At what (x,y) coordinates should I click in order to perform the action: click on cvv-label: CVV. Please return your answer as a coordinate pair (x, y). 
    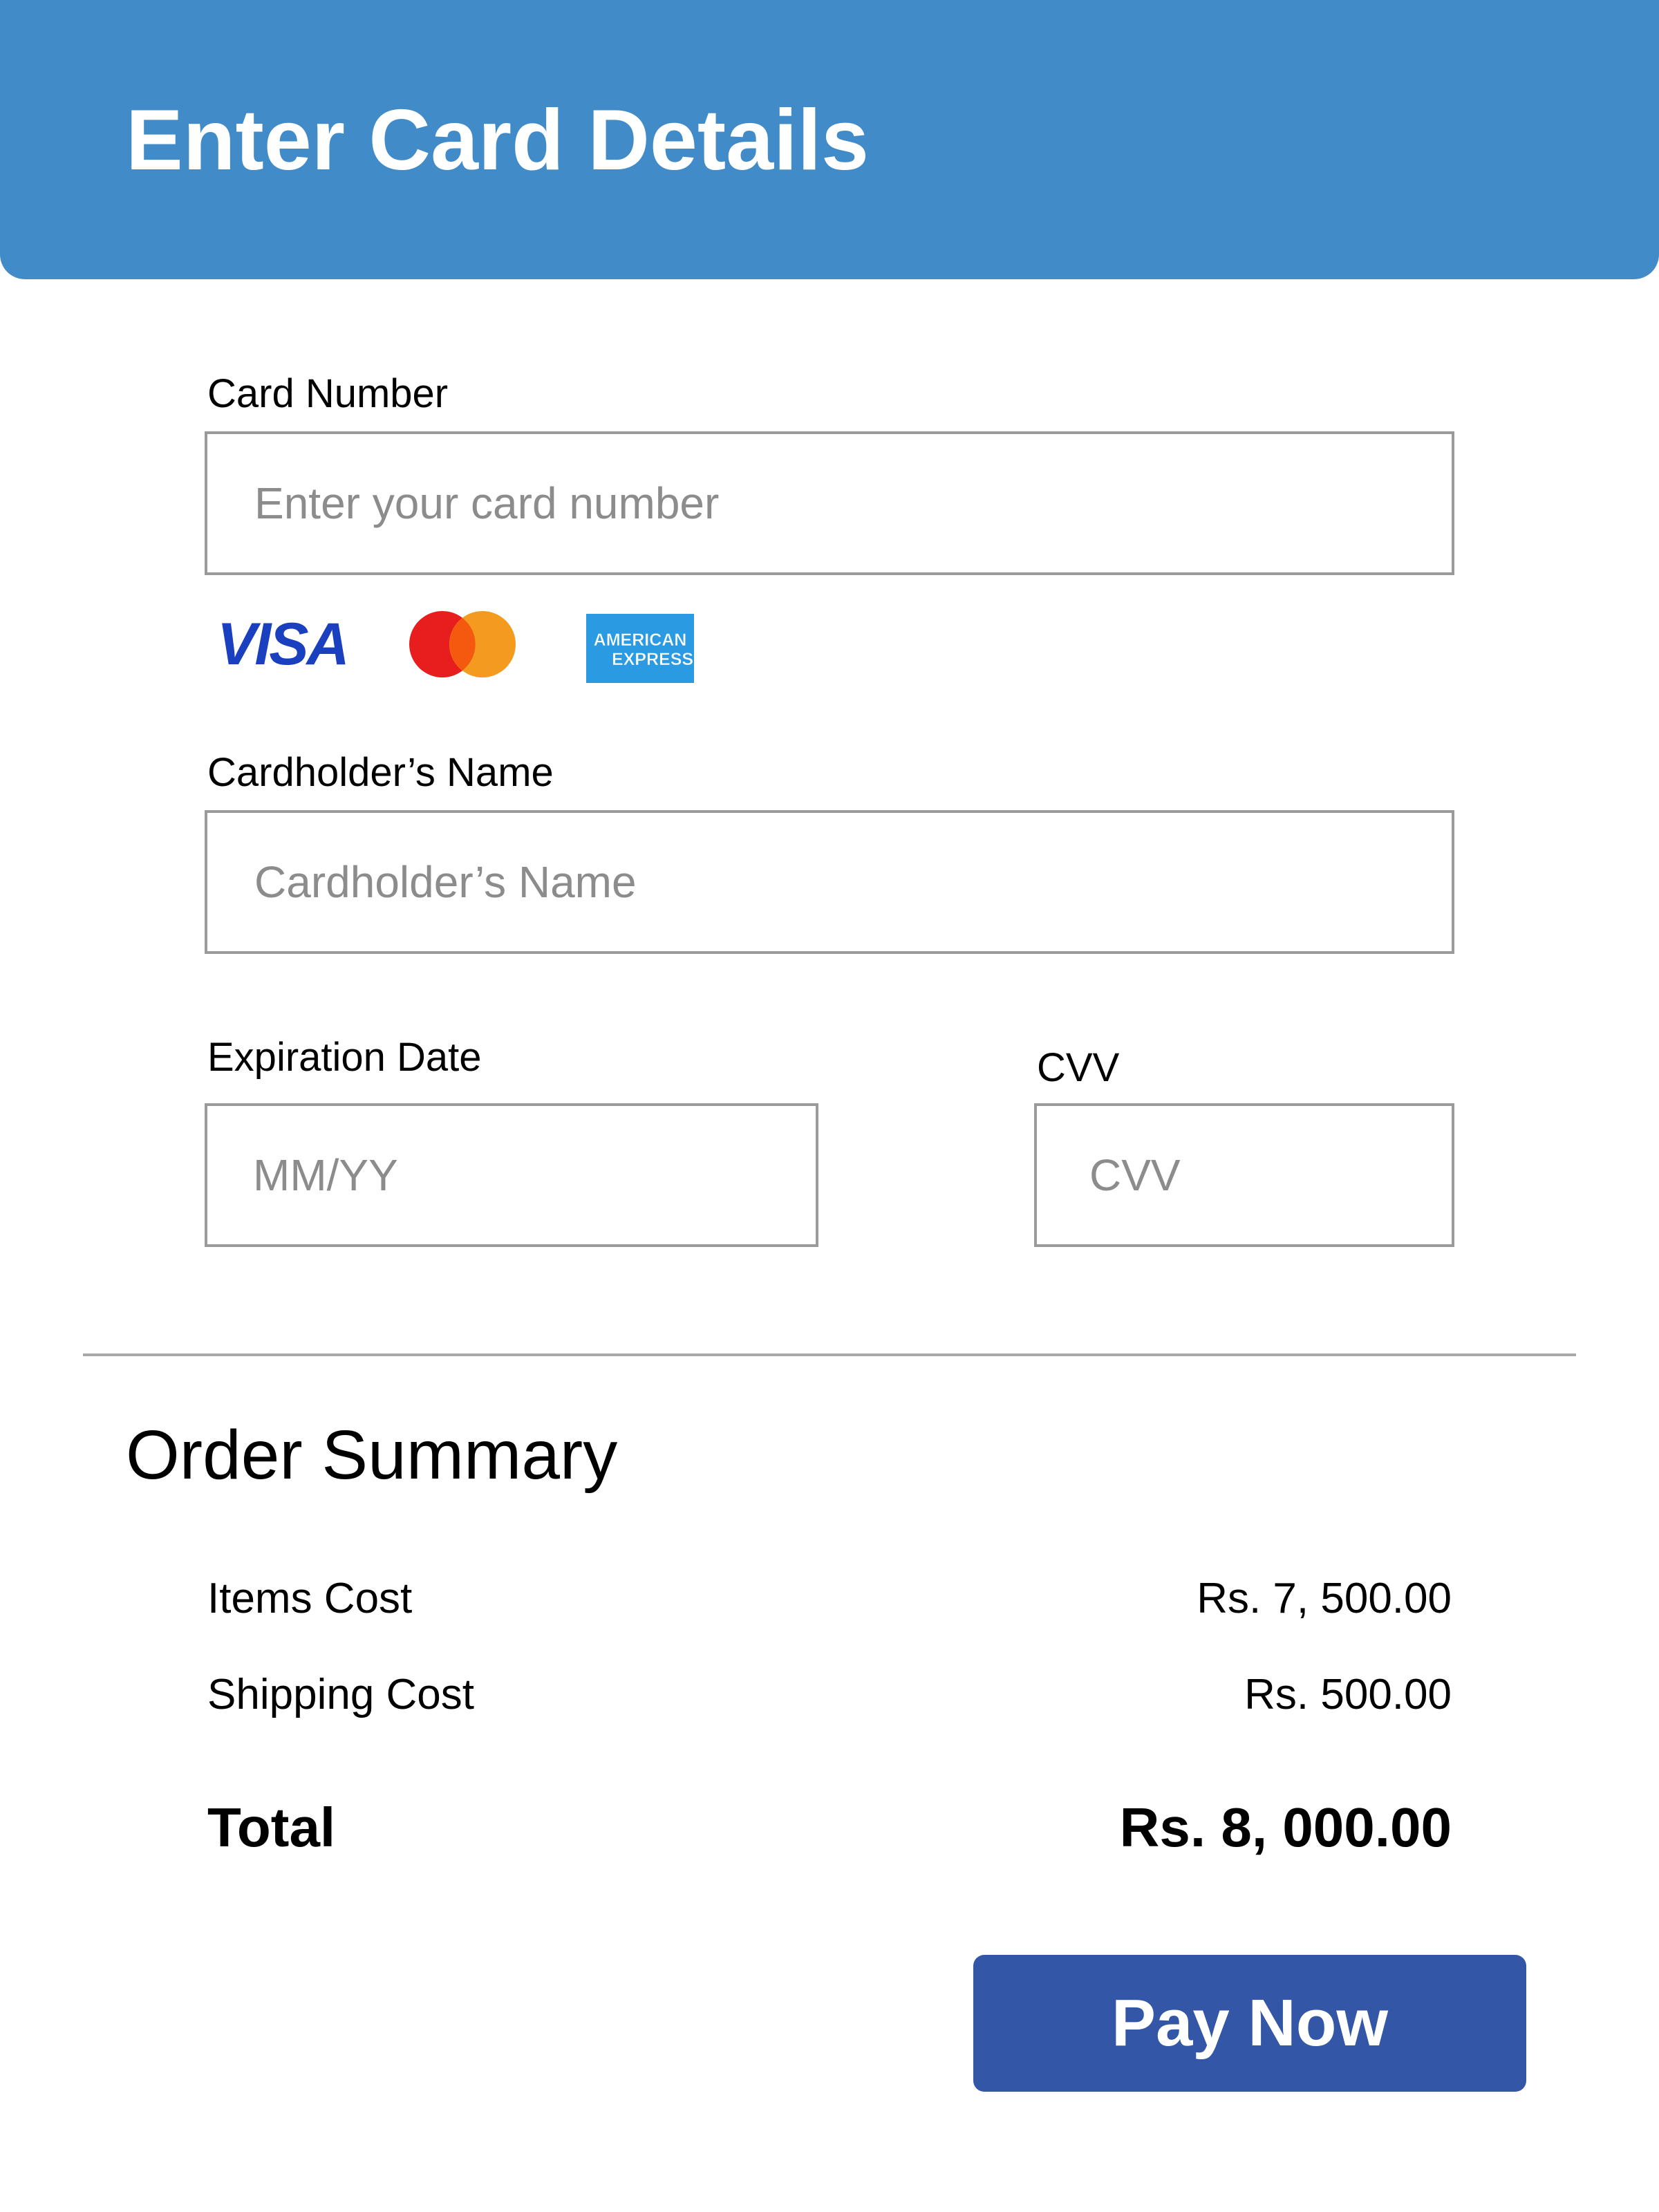
    Looking at the image, I should click on (1078, 1067).